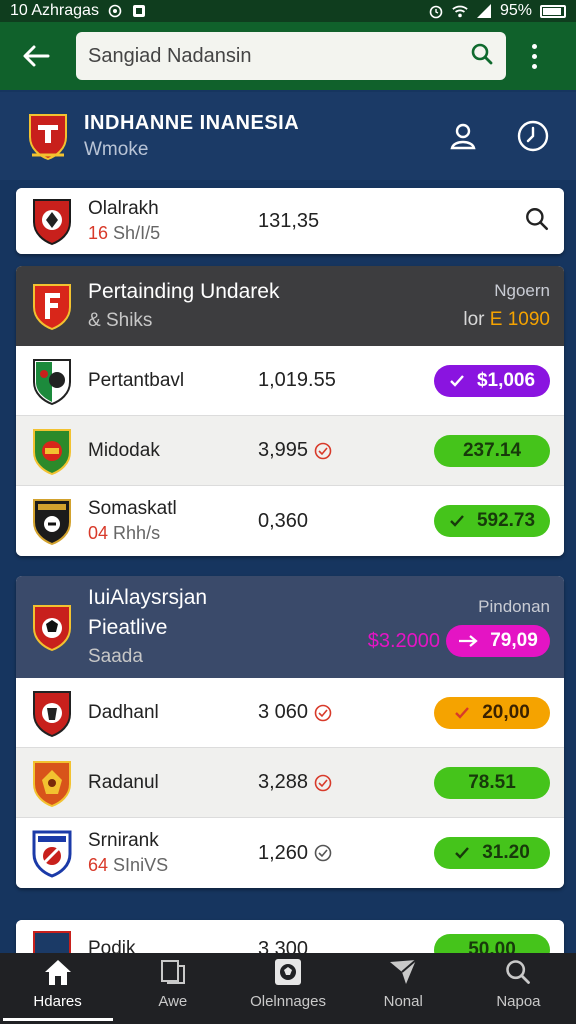 This screenshot has width=576, height=1024. Describe the element at coordinates (290, 451) in the screenshot. I see `table-row: Midodak 3,995 237.14` at that location.